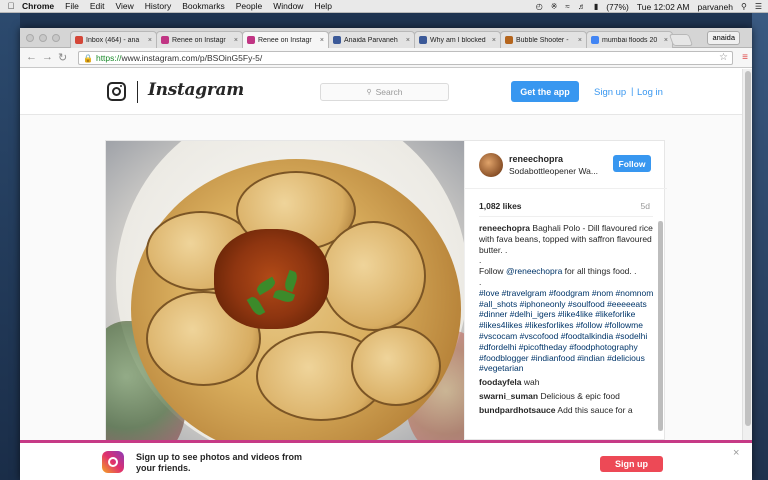  What do you see at coordinates (369, 92) in the screenshot?
I see `search-icon: ⚲` at bounding box center [369, 92].